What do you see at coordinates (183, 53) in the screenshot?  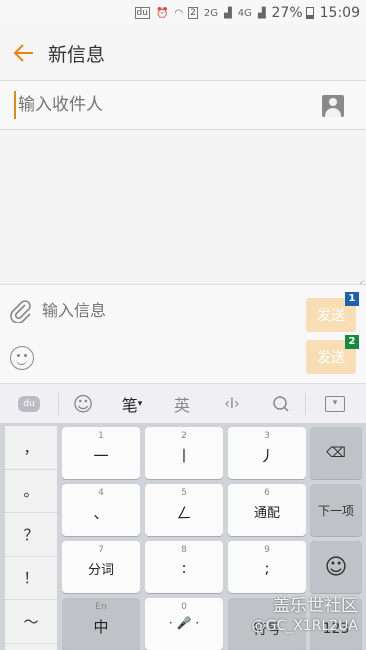 I see `app-bar: 新信息` at bounding box center [183, 53].